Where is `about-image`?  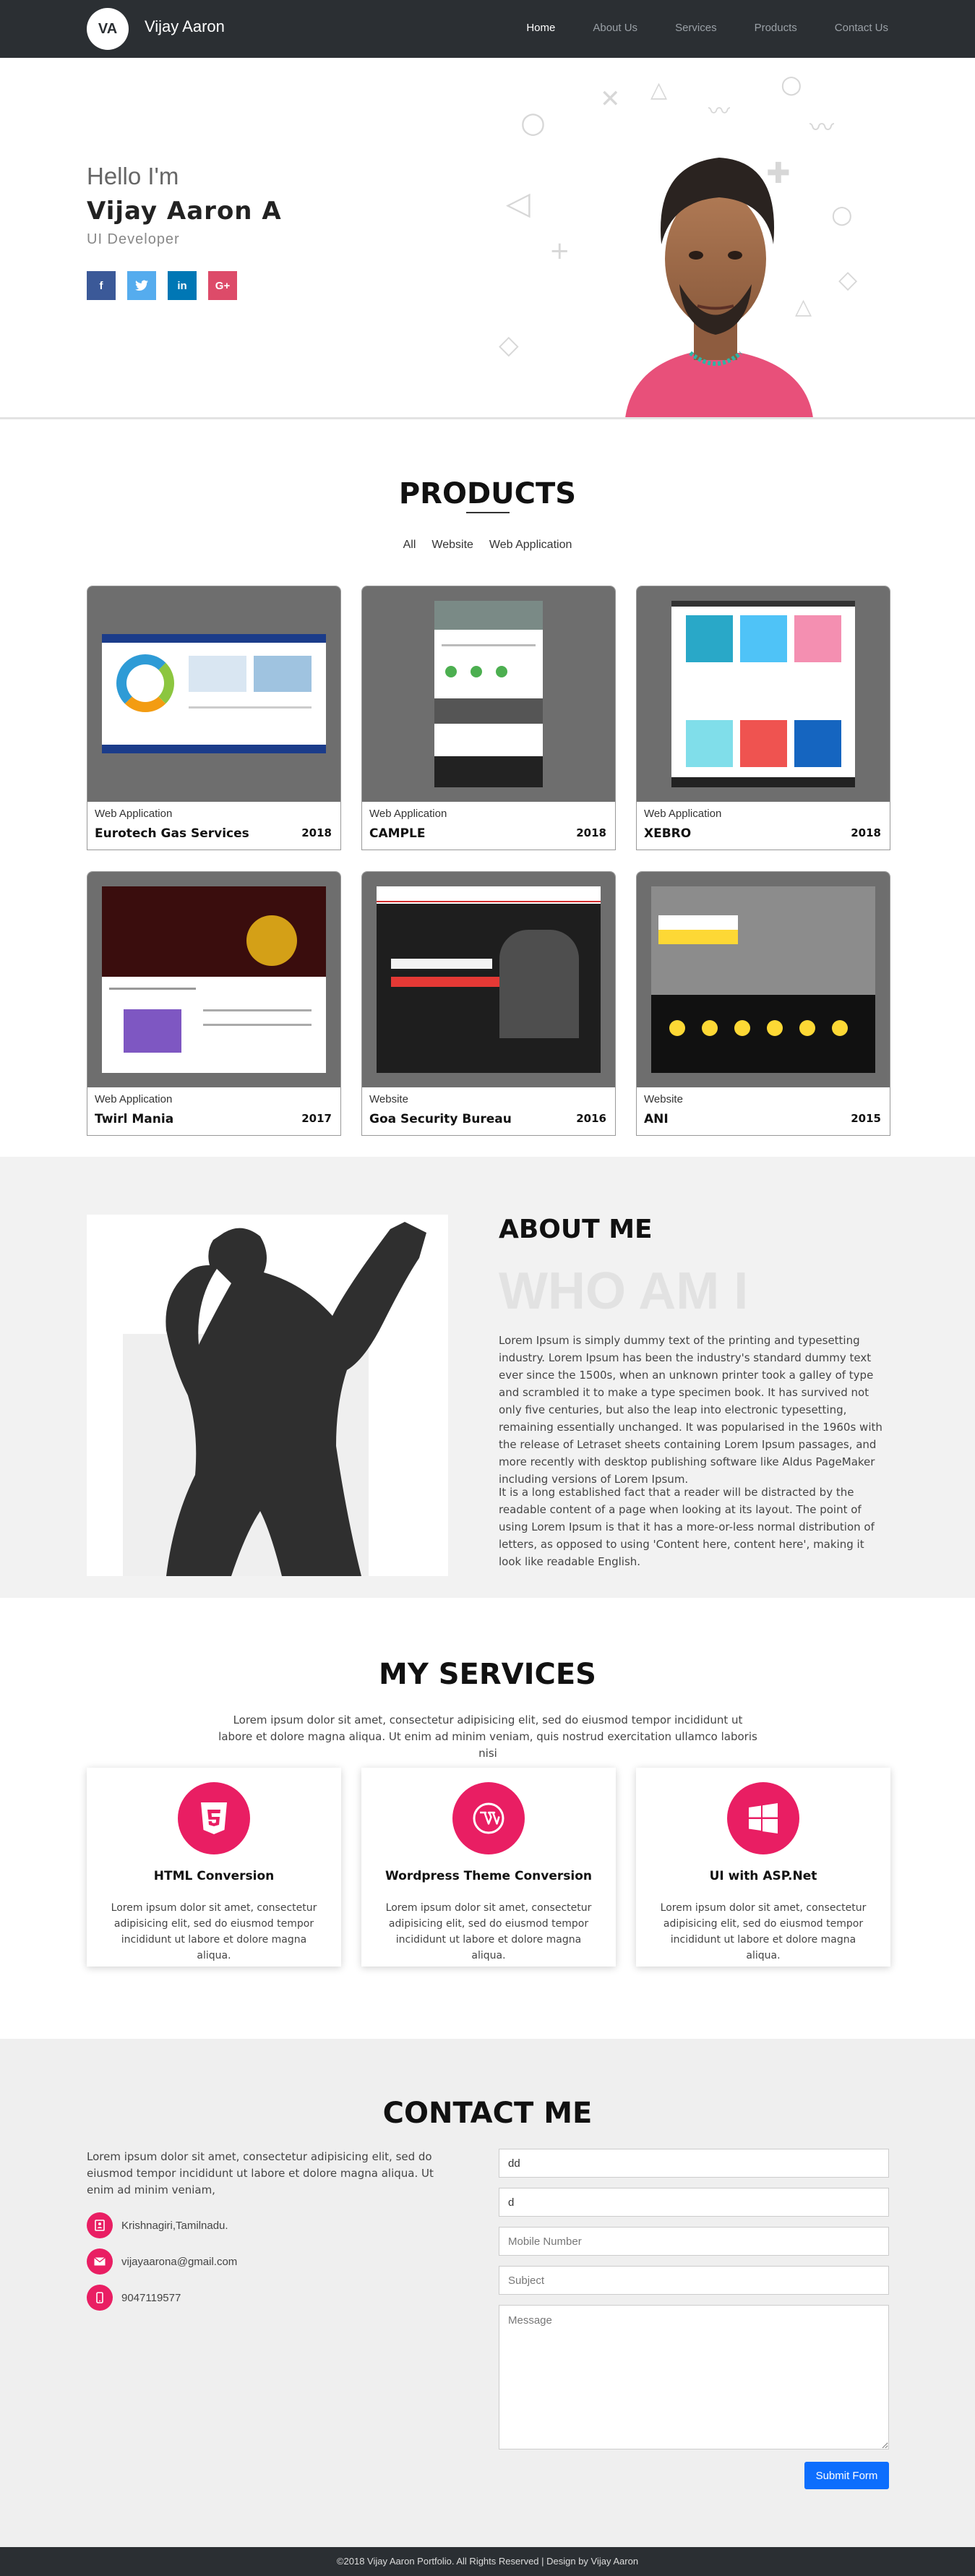
about-image is located at coordinates (267, 1396).